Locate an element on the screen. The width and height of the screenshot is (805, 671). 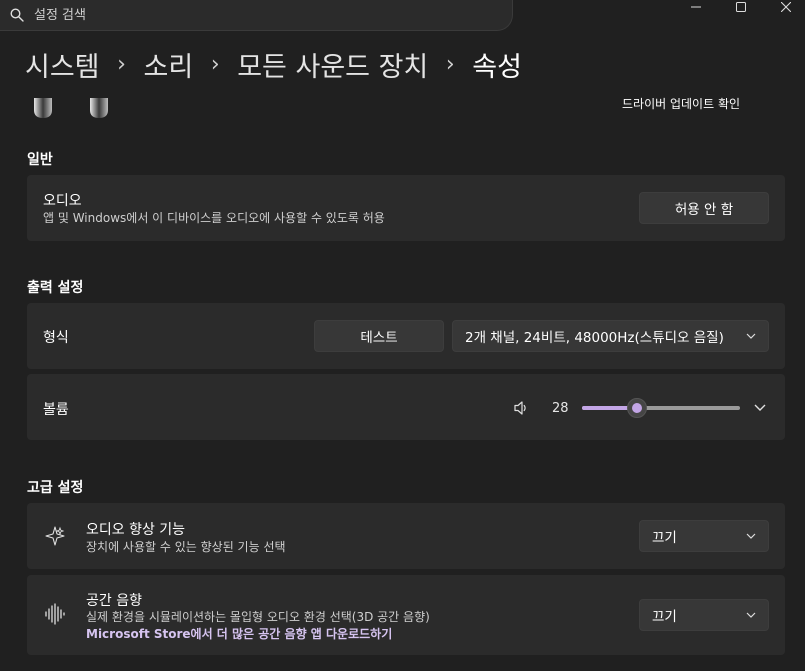
breadcrumb-item-sound: 소리 is located at coordinates (169, 64).